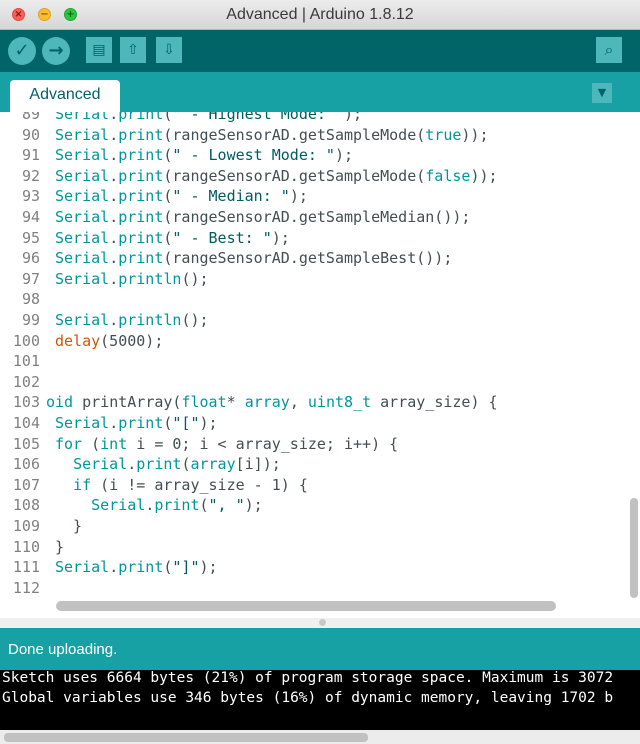  I want to click on line-number: 90, so click(30, 134).